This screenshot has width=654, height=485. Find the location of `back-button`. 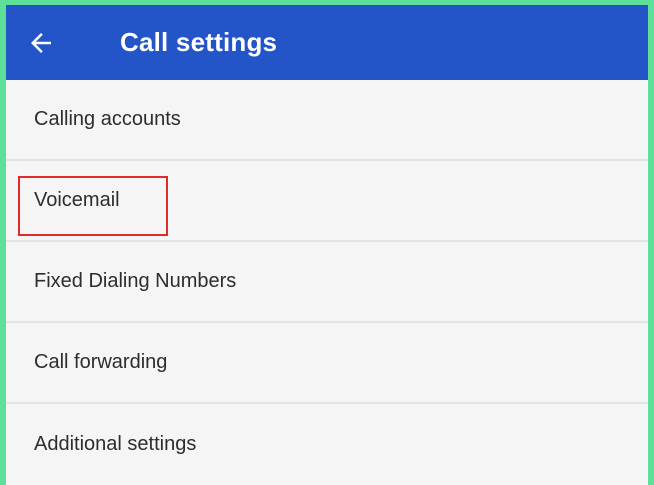

back-button is located at coordinates (41, 42).